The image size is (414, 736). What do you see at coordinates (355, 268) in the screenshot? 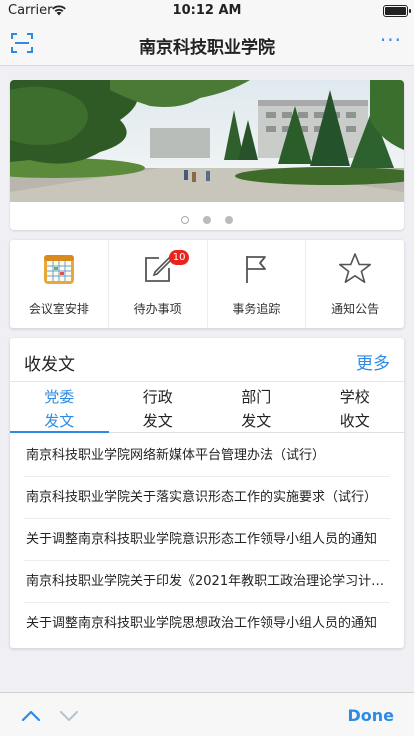
I see `star-icon` at bounding box center [355, 268].